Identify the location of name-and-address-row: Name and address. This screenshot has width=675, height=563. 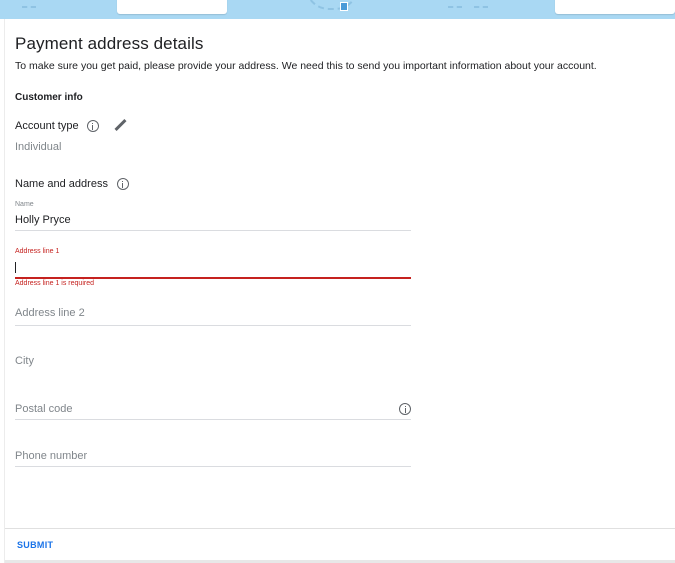
(72, 184).